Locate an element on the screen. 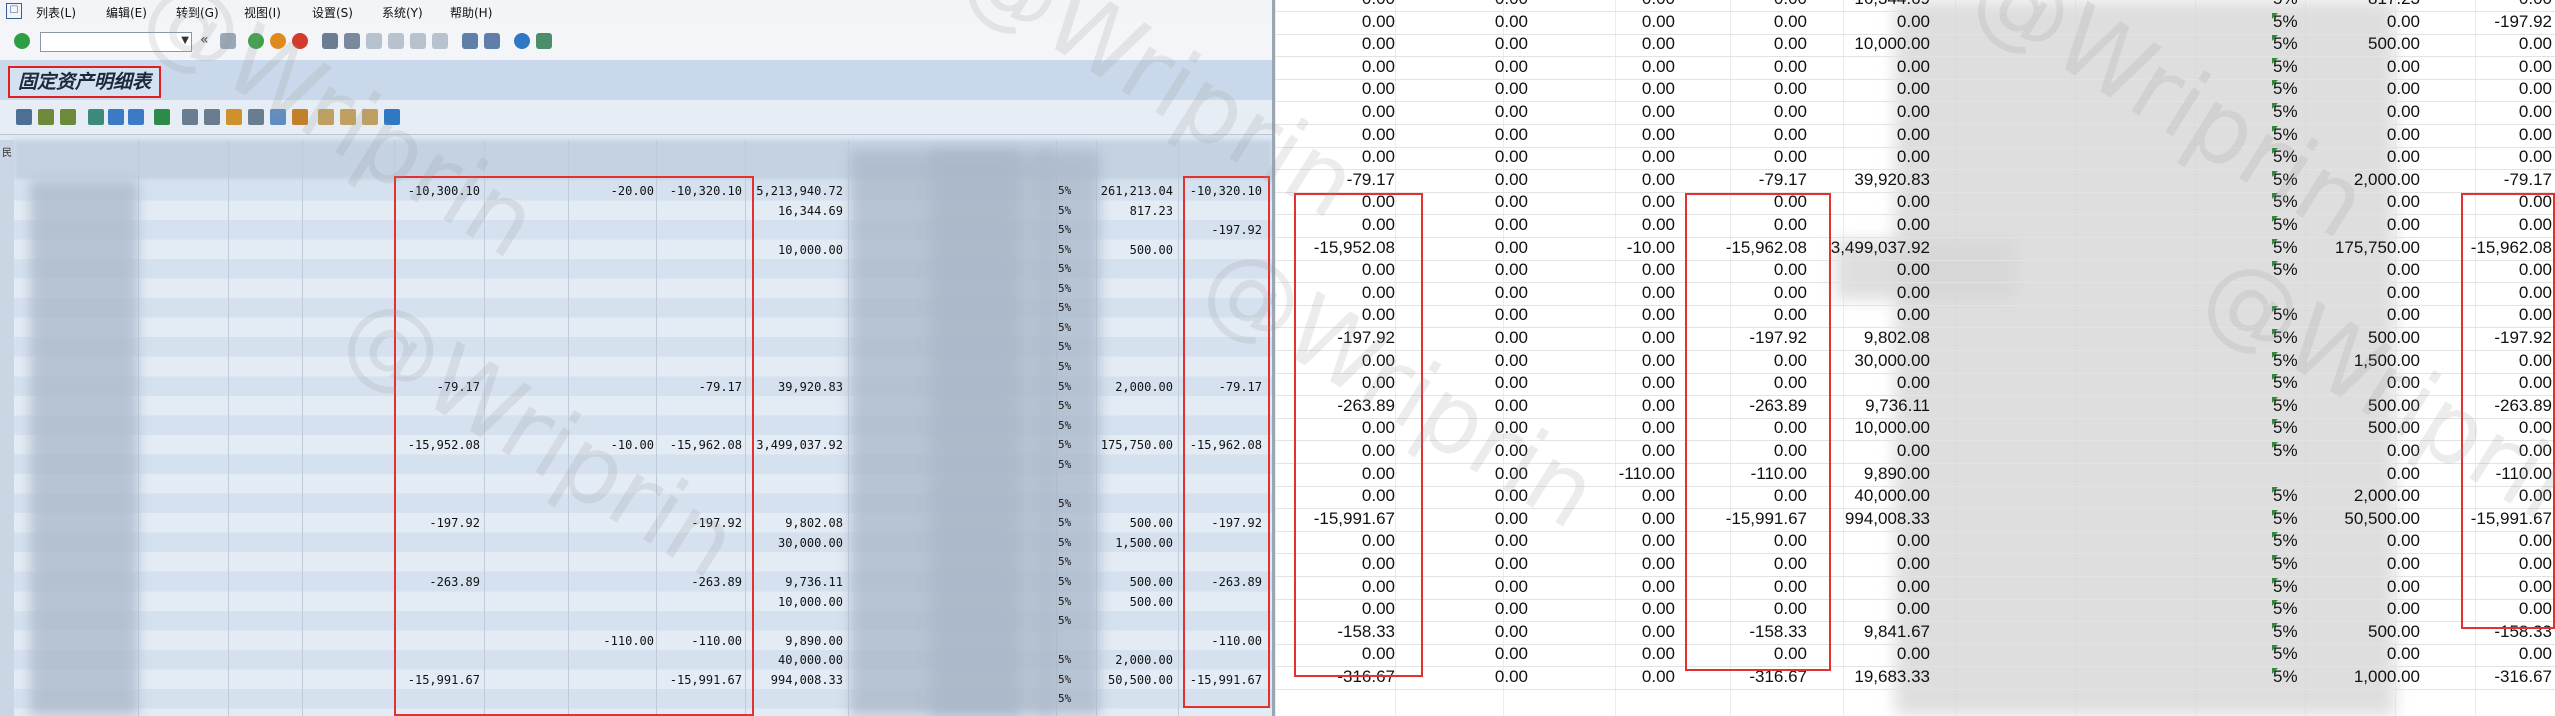  sheet-cell: 10,000.00 is located at coordinates (1892, 44).